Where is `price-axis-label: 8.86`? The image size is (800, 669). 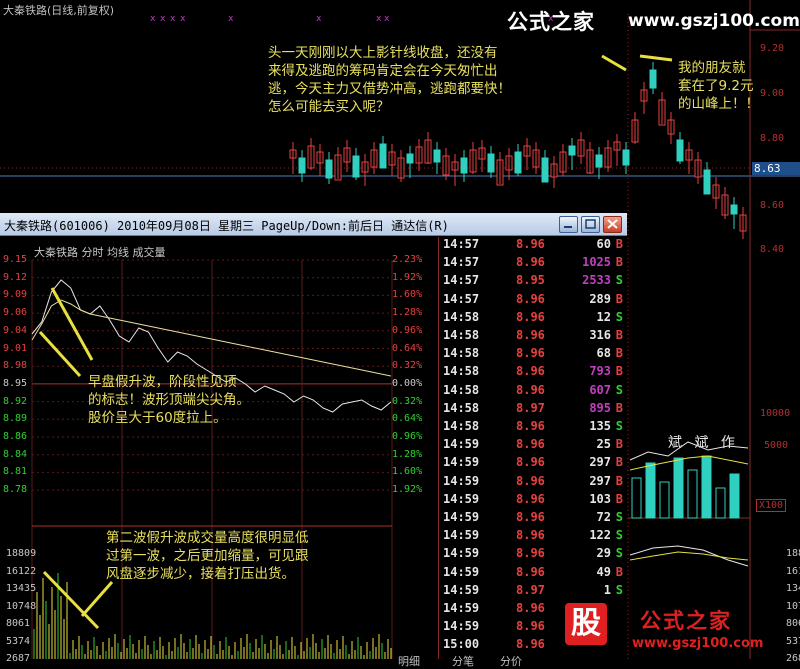 price-axis-label: 8.86 is located at coordinates (15, 436).